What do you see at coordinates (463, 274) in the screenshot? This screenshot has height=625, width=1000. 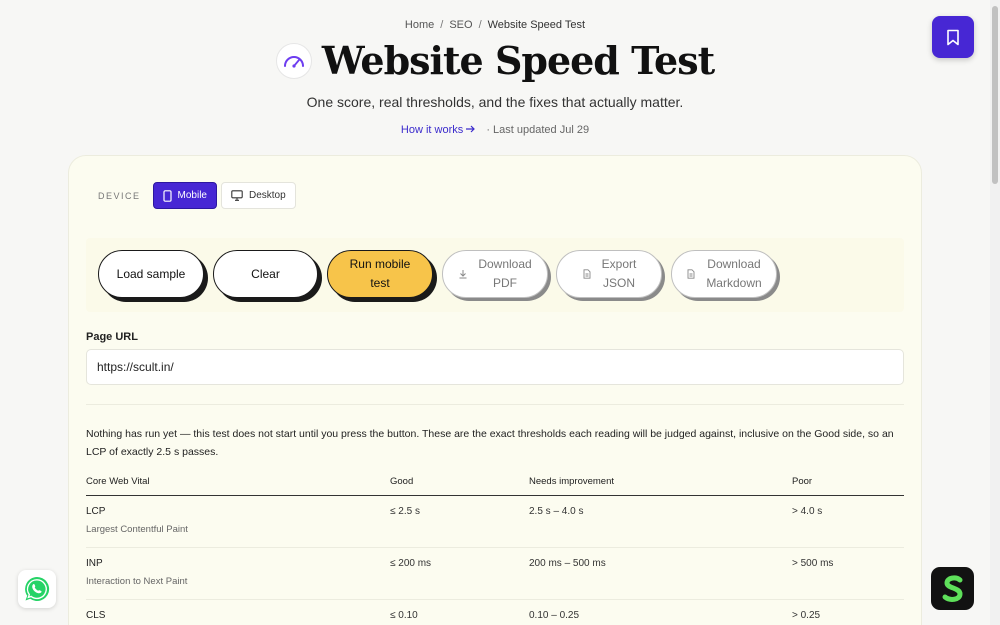 I see `download-icon` at bounding box center [463, 274].